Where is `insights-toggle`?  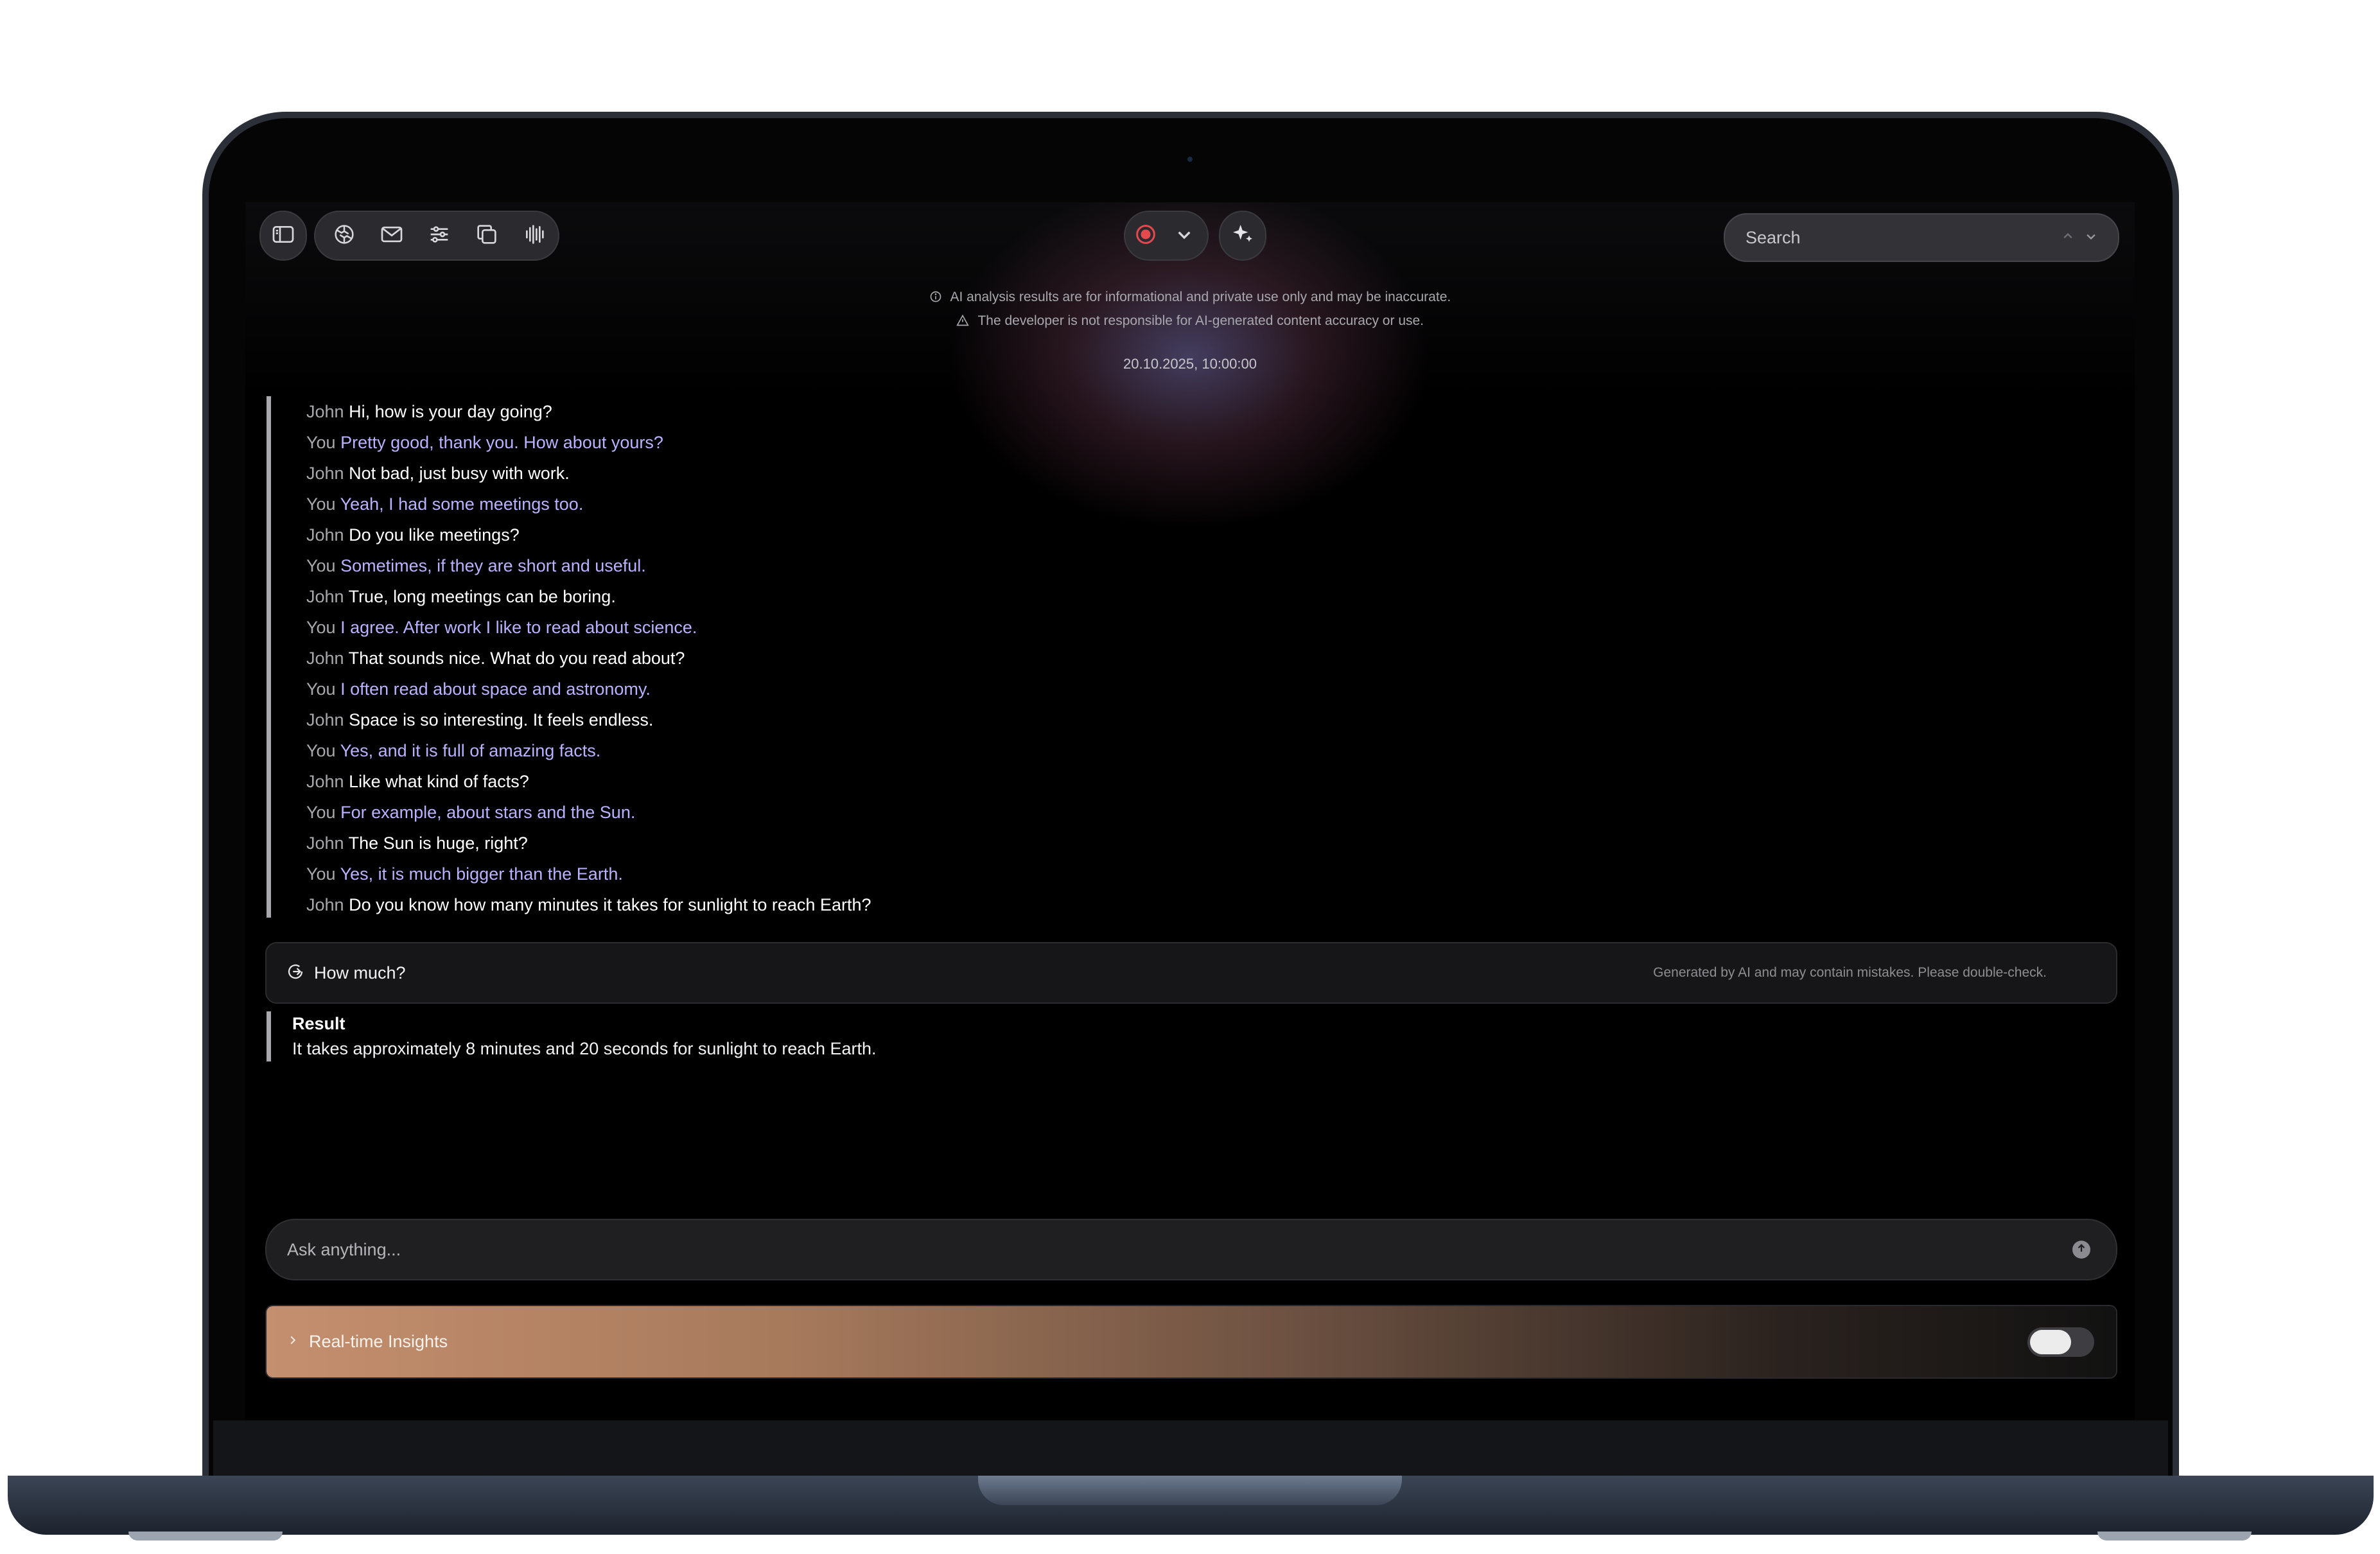 insights-toggle is located at coordinates (2060, 1342).